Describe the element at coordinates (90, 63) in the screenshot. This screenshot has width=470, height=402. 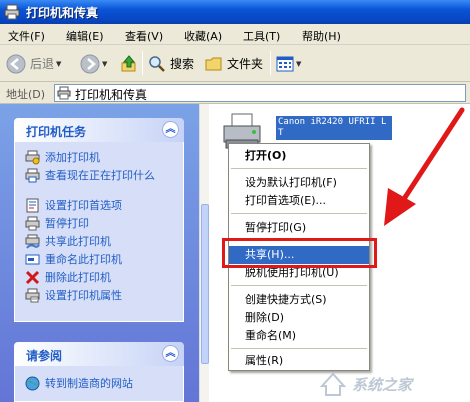
I see `forward-arrow-icon` at that location.